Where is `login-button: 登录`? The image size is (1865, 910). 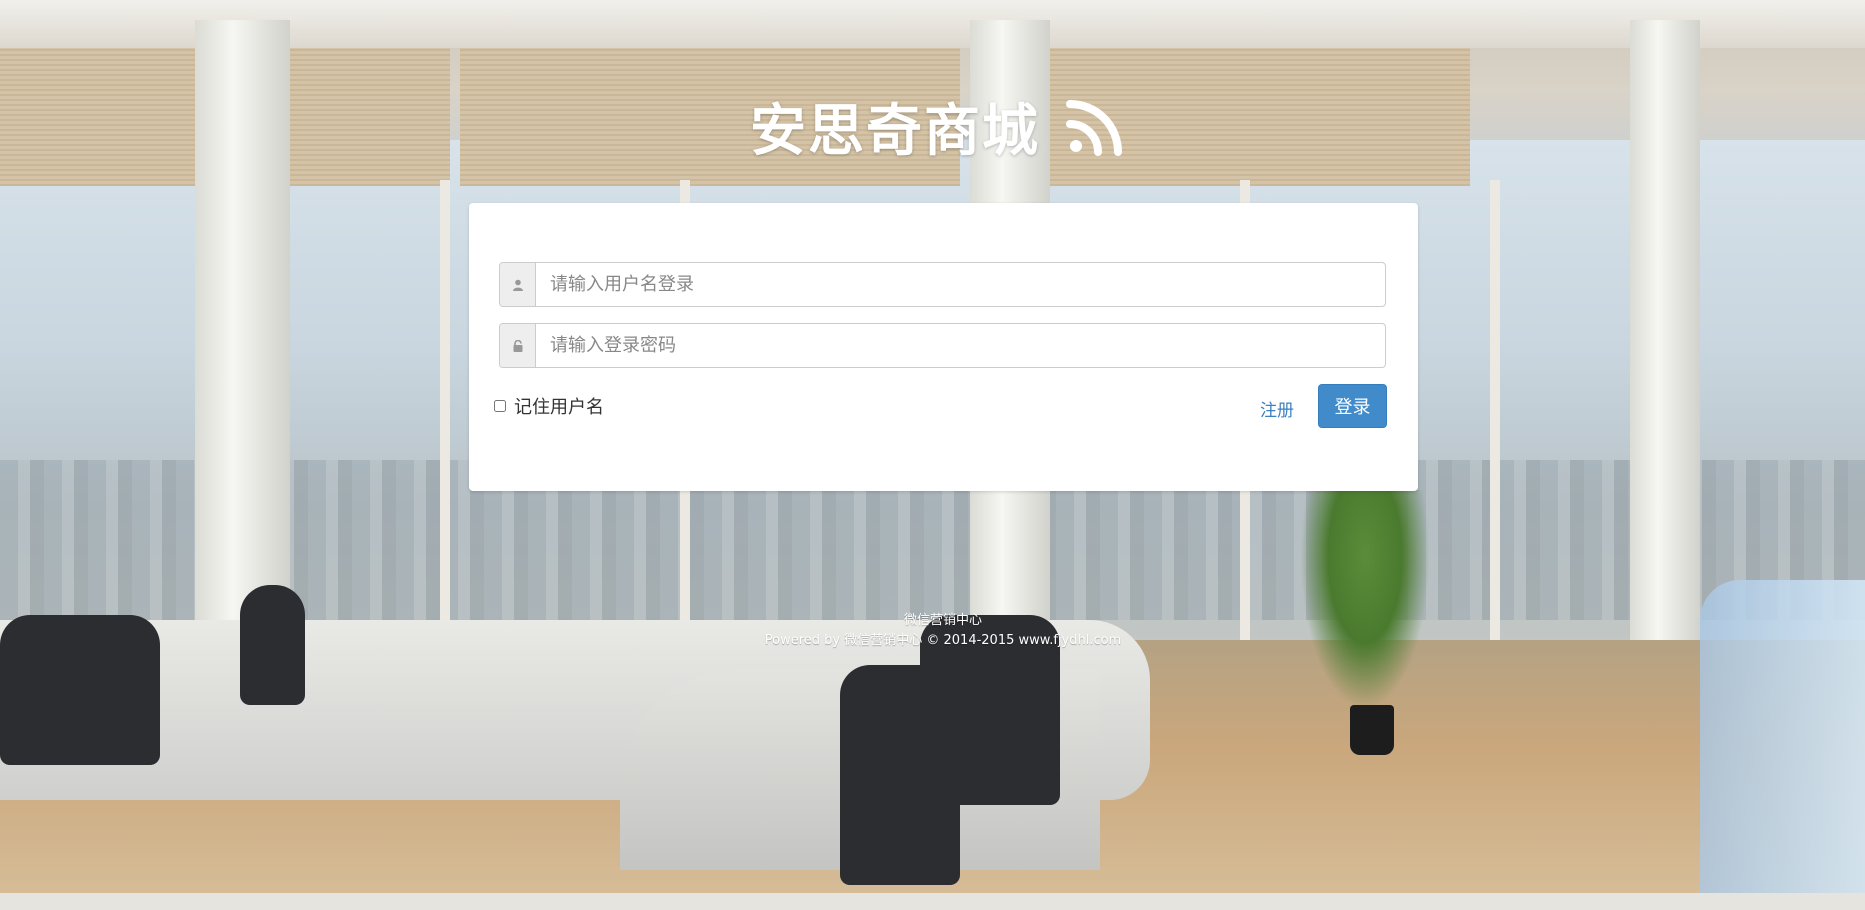 login-button: 登录 is located at coordinates (1352, 406).